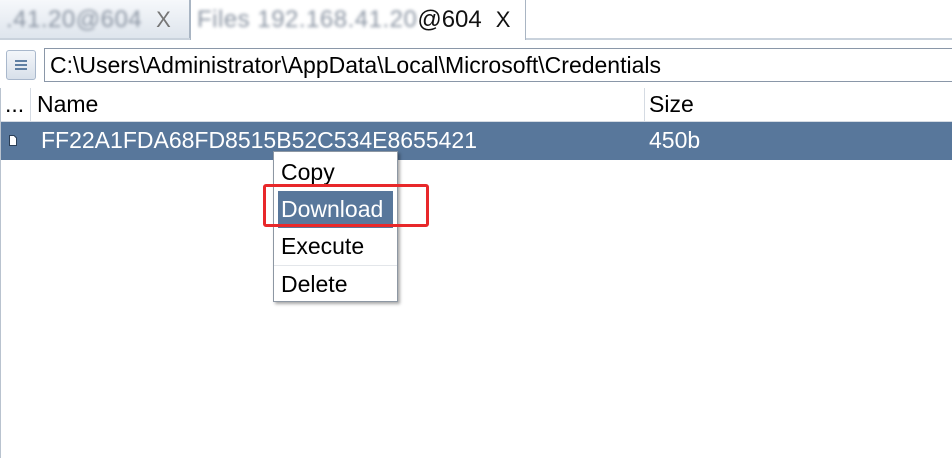  What do you see at coordinates (335, 172) in the screenshot?
I see `menu-item-copy: Copy` at bounding box center [335, 172].